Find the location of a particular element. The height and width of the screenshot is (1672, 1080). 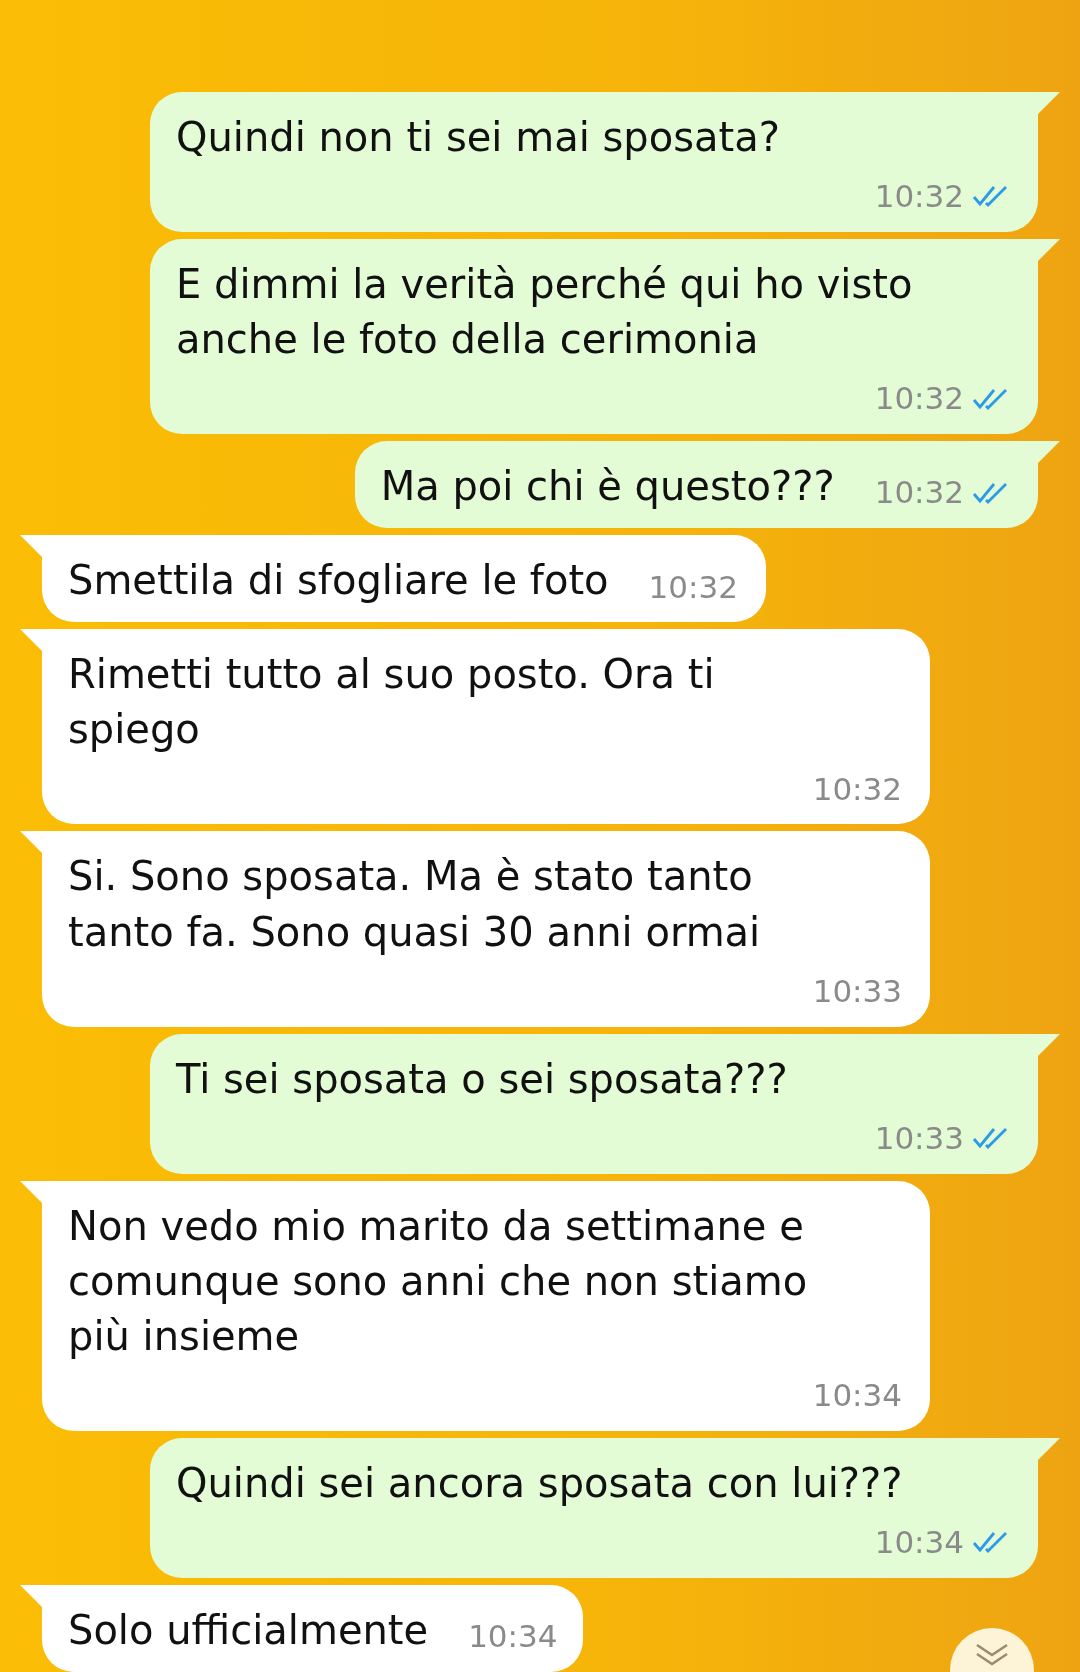

message-text: Solo ufficialmente is located at coordinates (248, 1630).